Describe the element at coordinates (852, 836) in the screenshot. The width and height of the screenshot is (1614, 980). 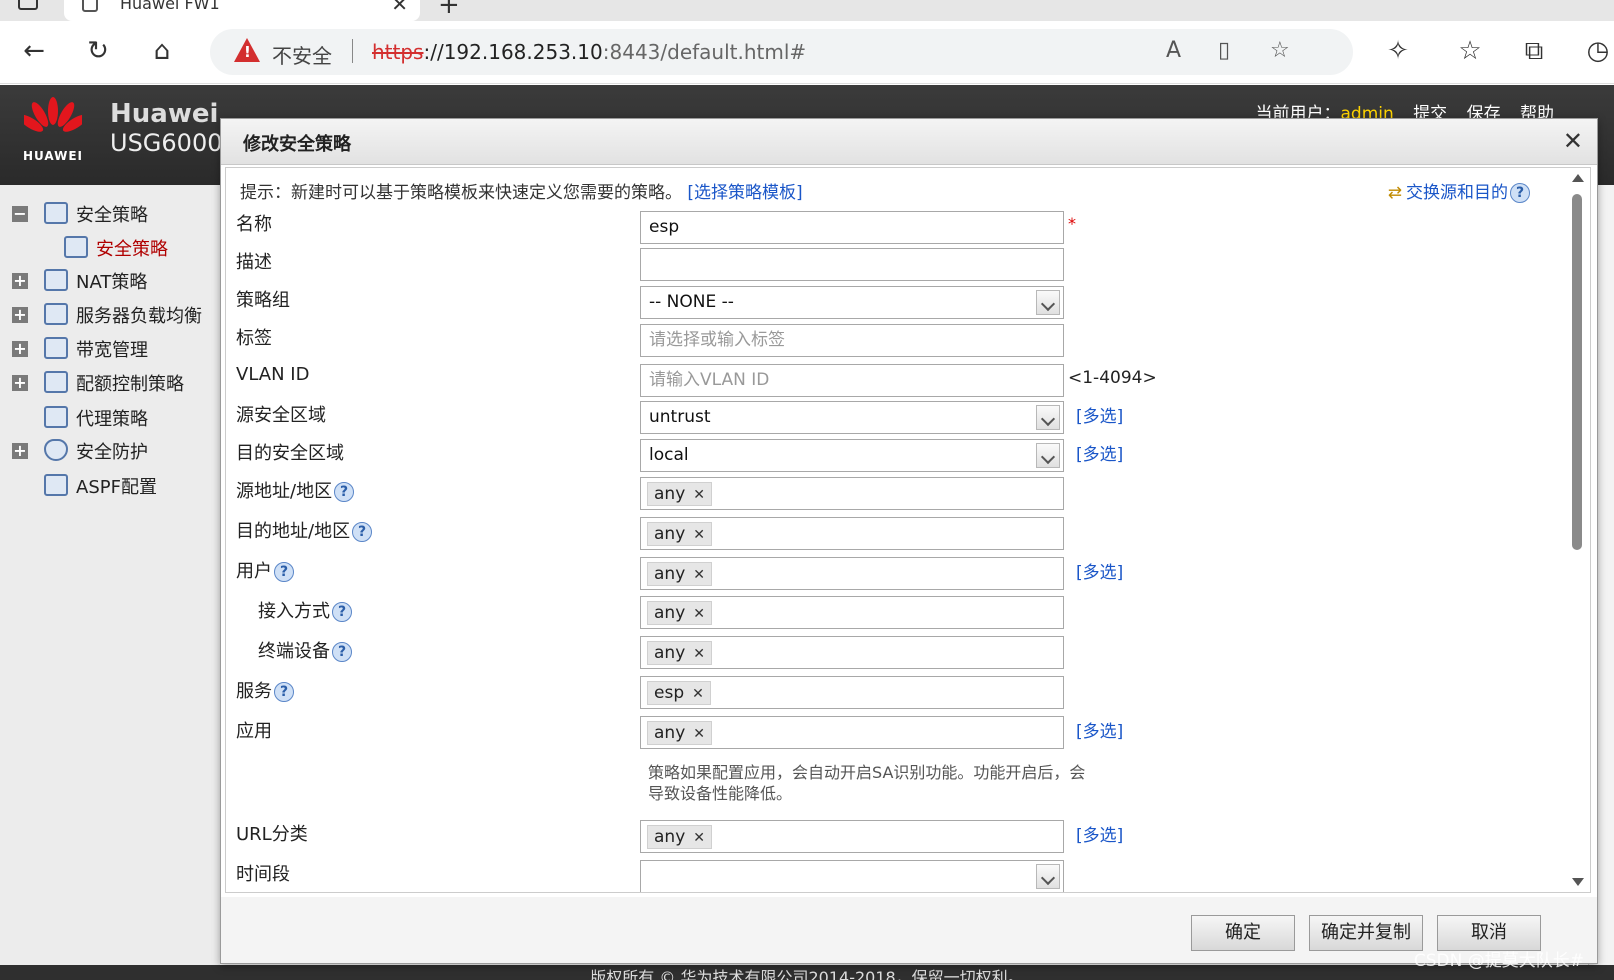
I see `url-category-input: any ✕` at that location.